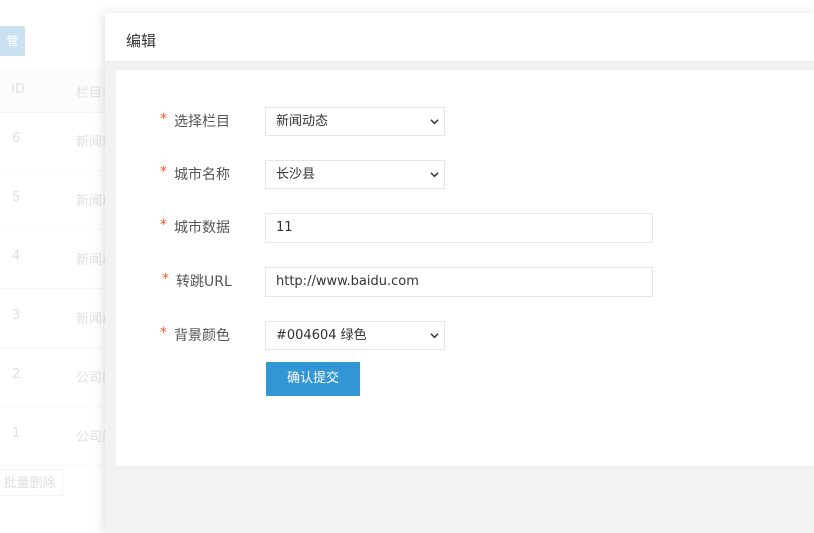 The image size is (814, 533). I want to click on city-name-select: 长沙县, so click(355, 174).